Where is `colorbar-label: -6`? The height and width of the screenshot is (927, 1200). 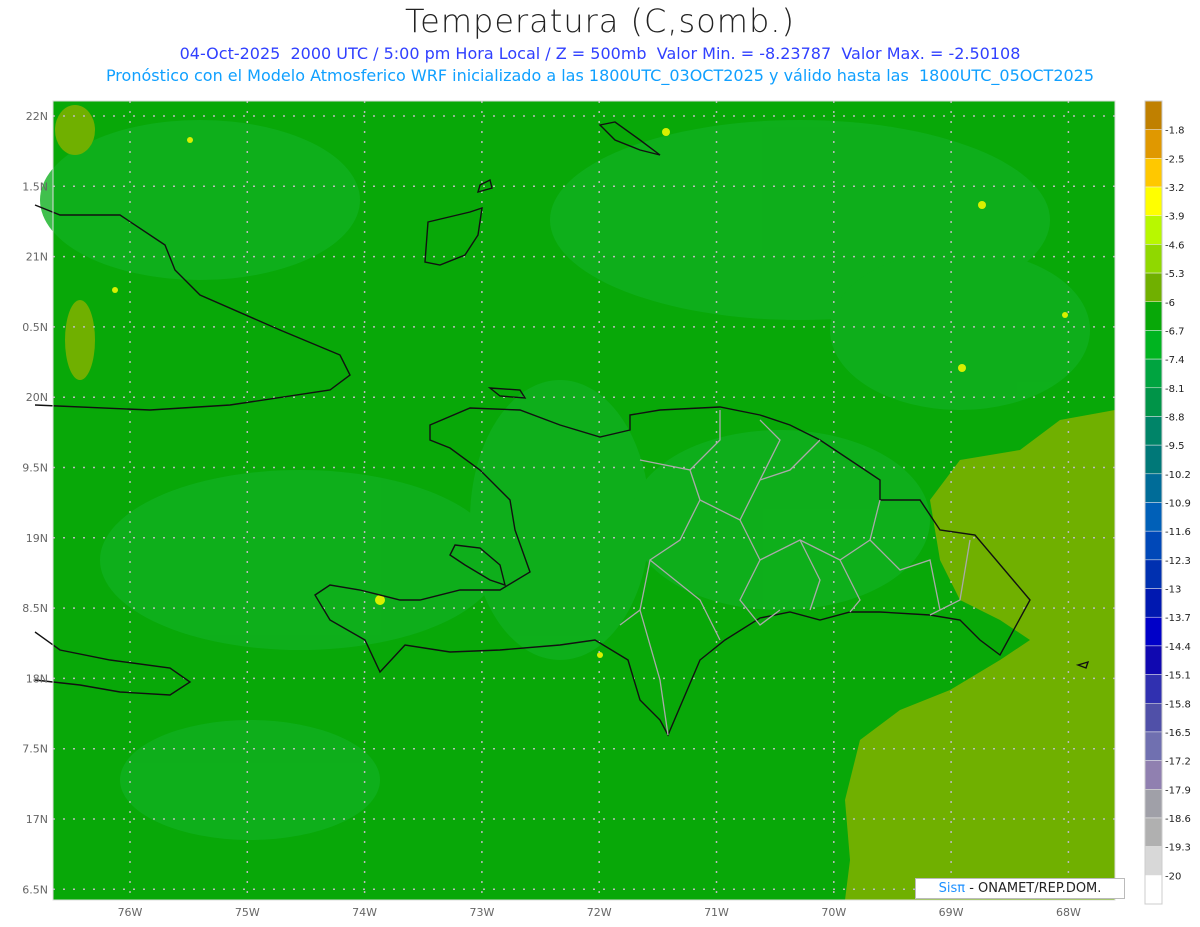
colorbar-label: -6 is located at coordinates (1170, 303).